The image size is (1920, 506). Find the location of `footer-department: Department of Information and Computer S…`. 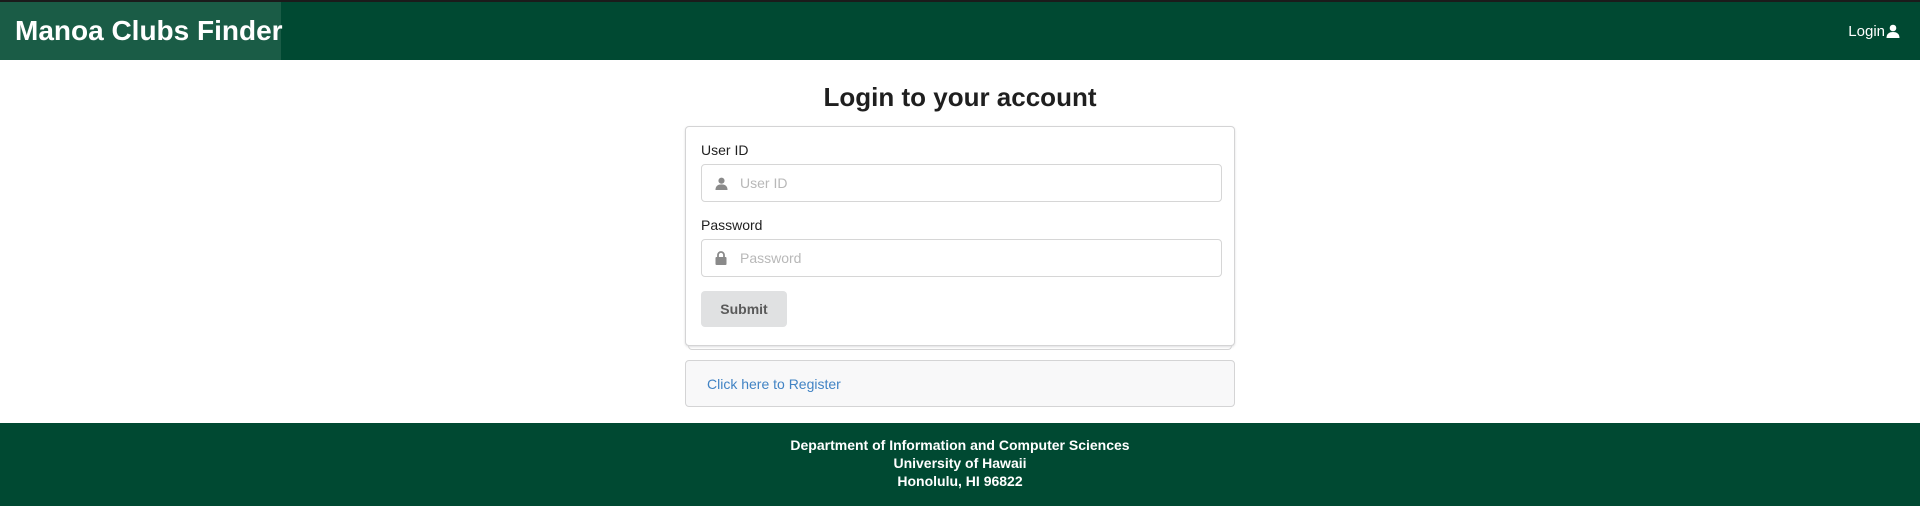

footer-department: Department of Information and Computer S… is located at coordinates (960, 445).